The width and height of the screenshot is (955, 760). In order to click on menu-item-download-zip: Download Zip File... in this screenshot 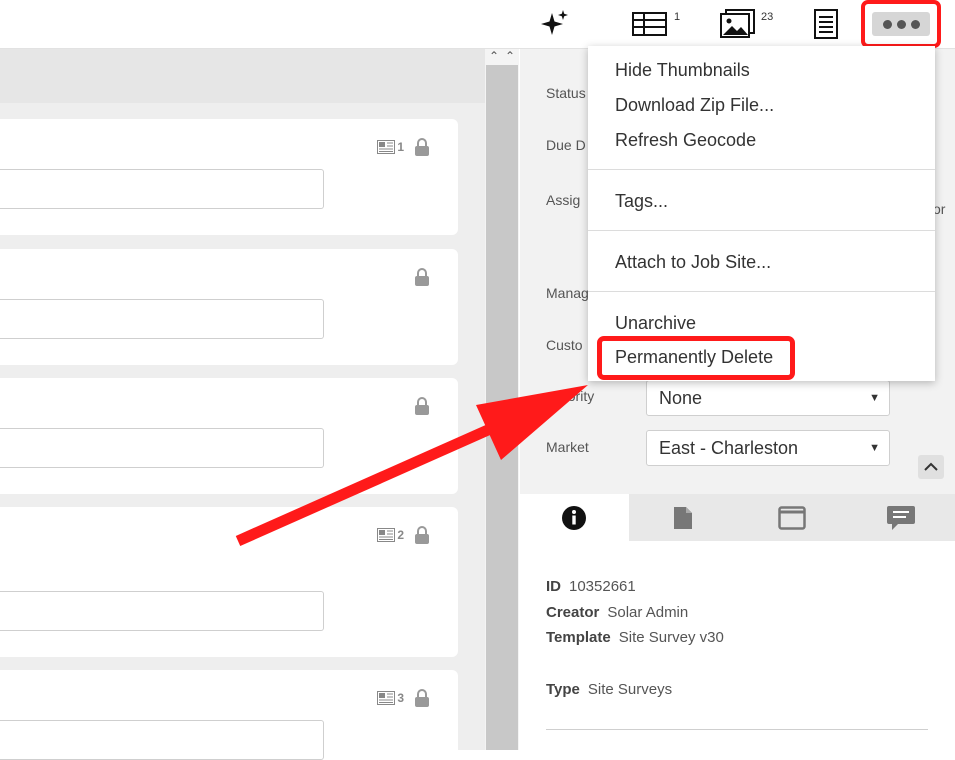, I will do `click(694, 105)`.